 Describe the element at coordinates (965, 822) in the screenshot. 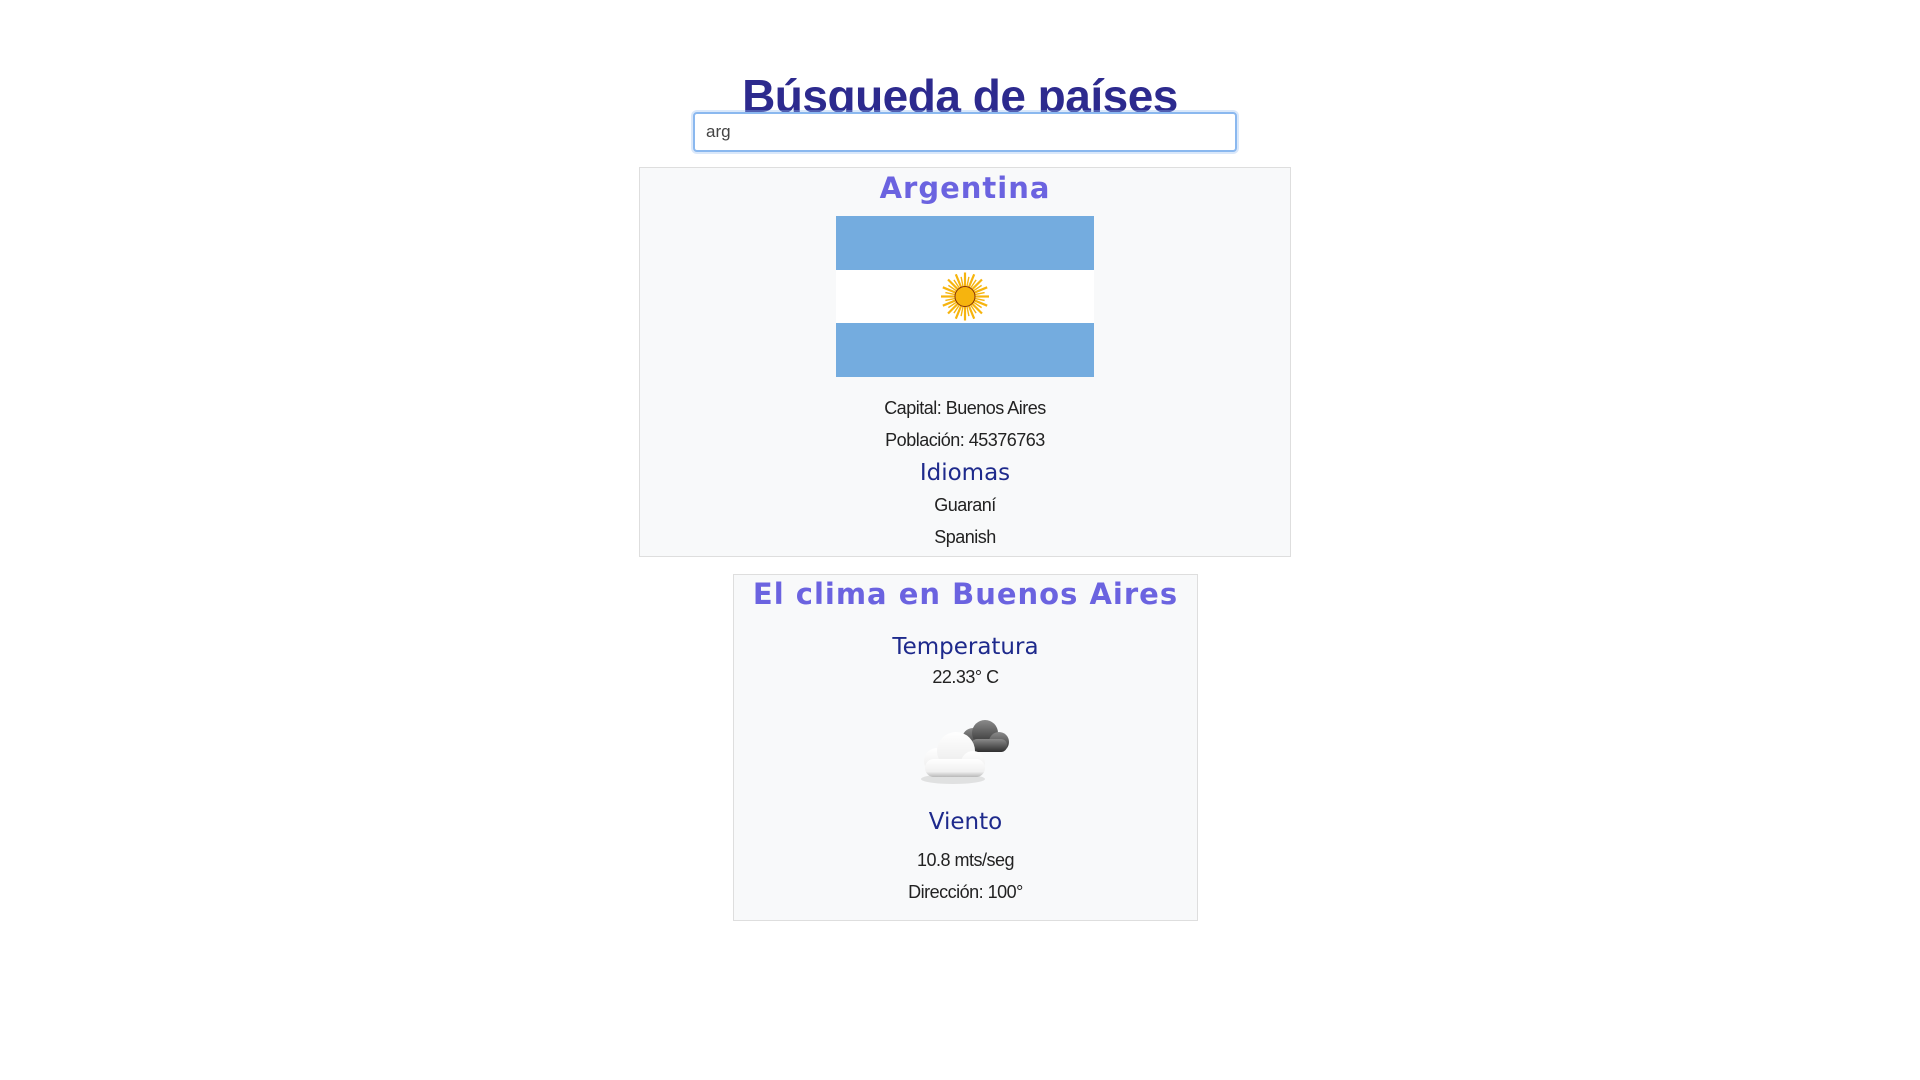

I see `wind-heading: Viento` at that location.